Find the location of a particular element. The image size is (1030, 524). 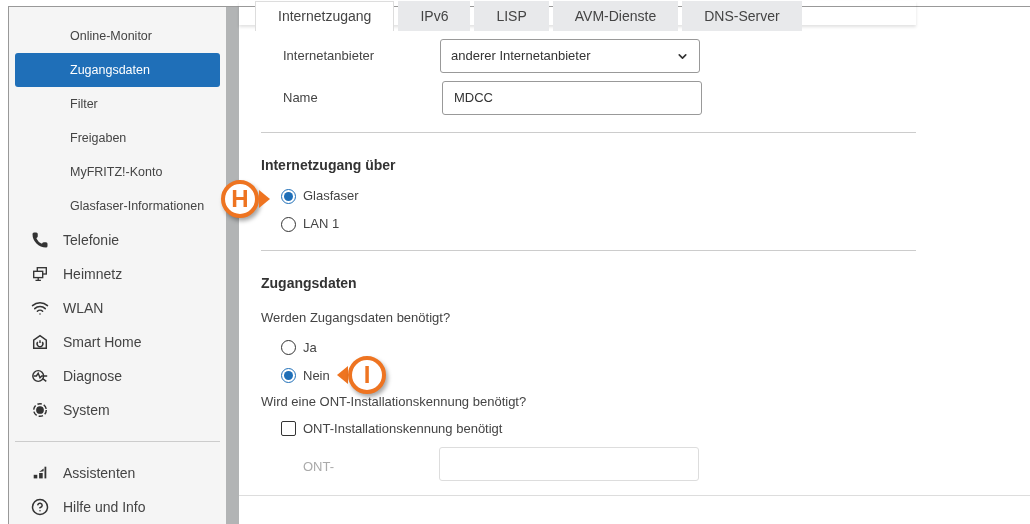

monitors-icon is located at coordinates (40, 274).